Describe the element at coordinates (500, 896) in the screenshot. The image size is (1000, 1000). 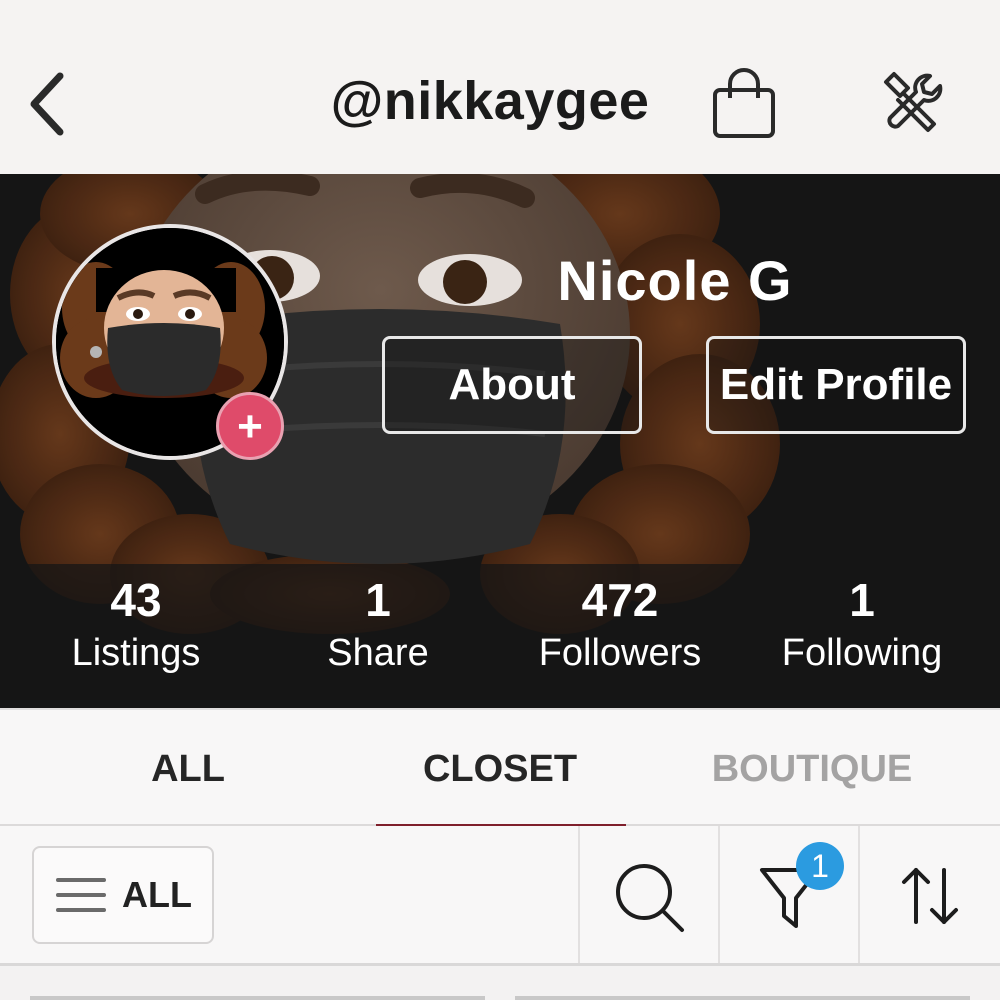
I see `filter-toolbar: ALL` at that location.